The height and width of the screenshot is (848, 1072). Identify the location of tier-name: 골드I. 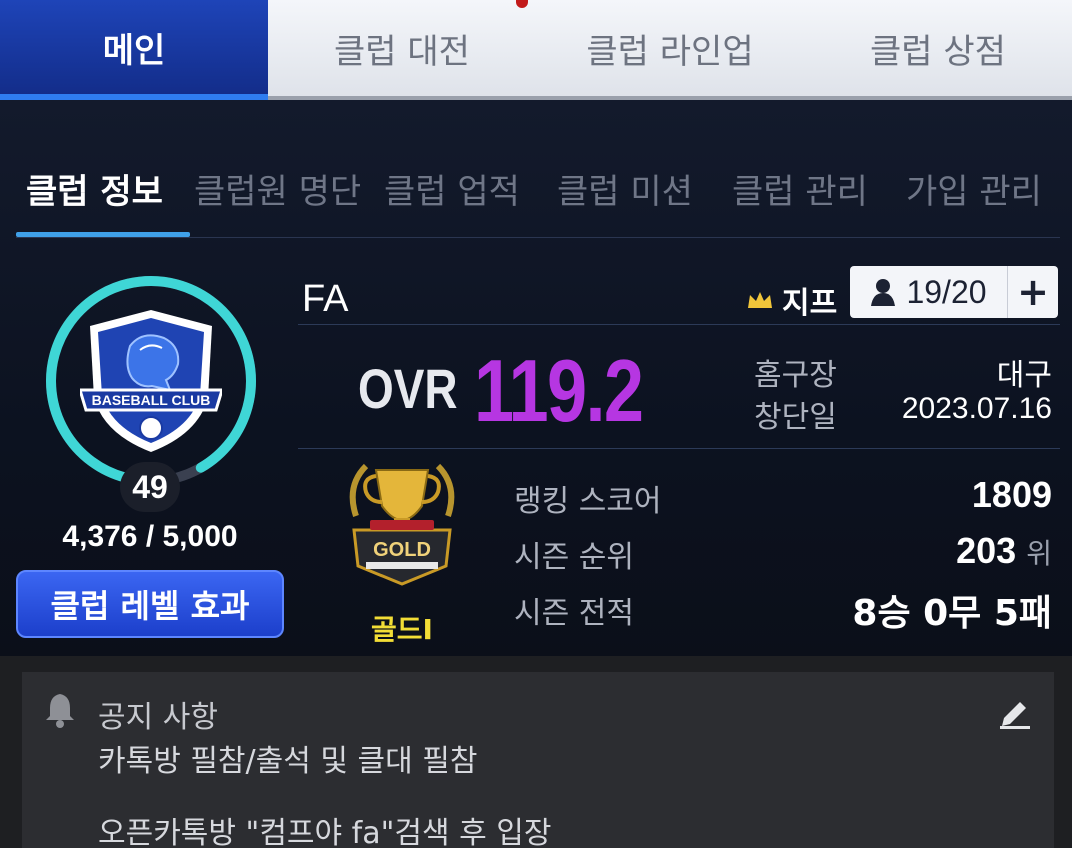
(402, 629).